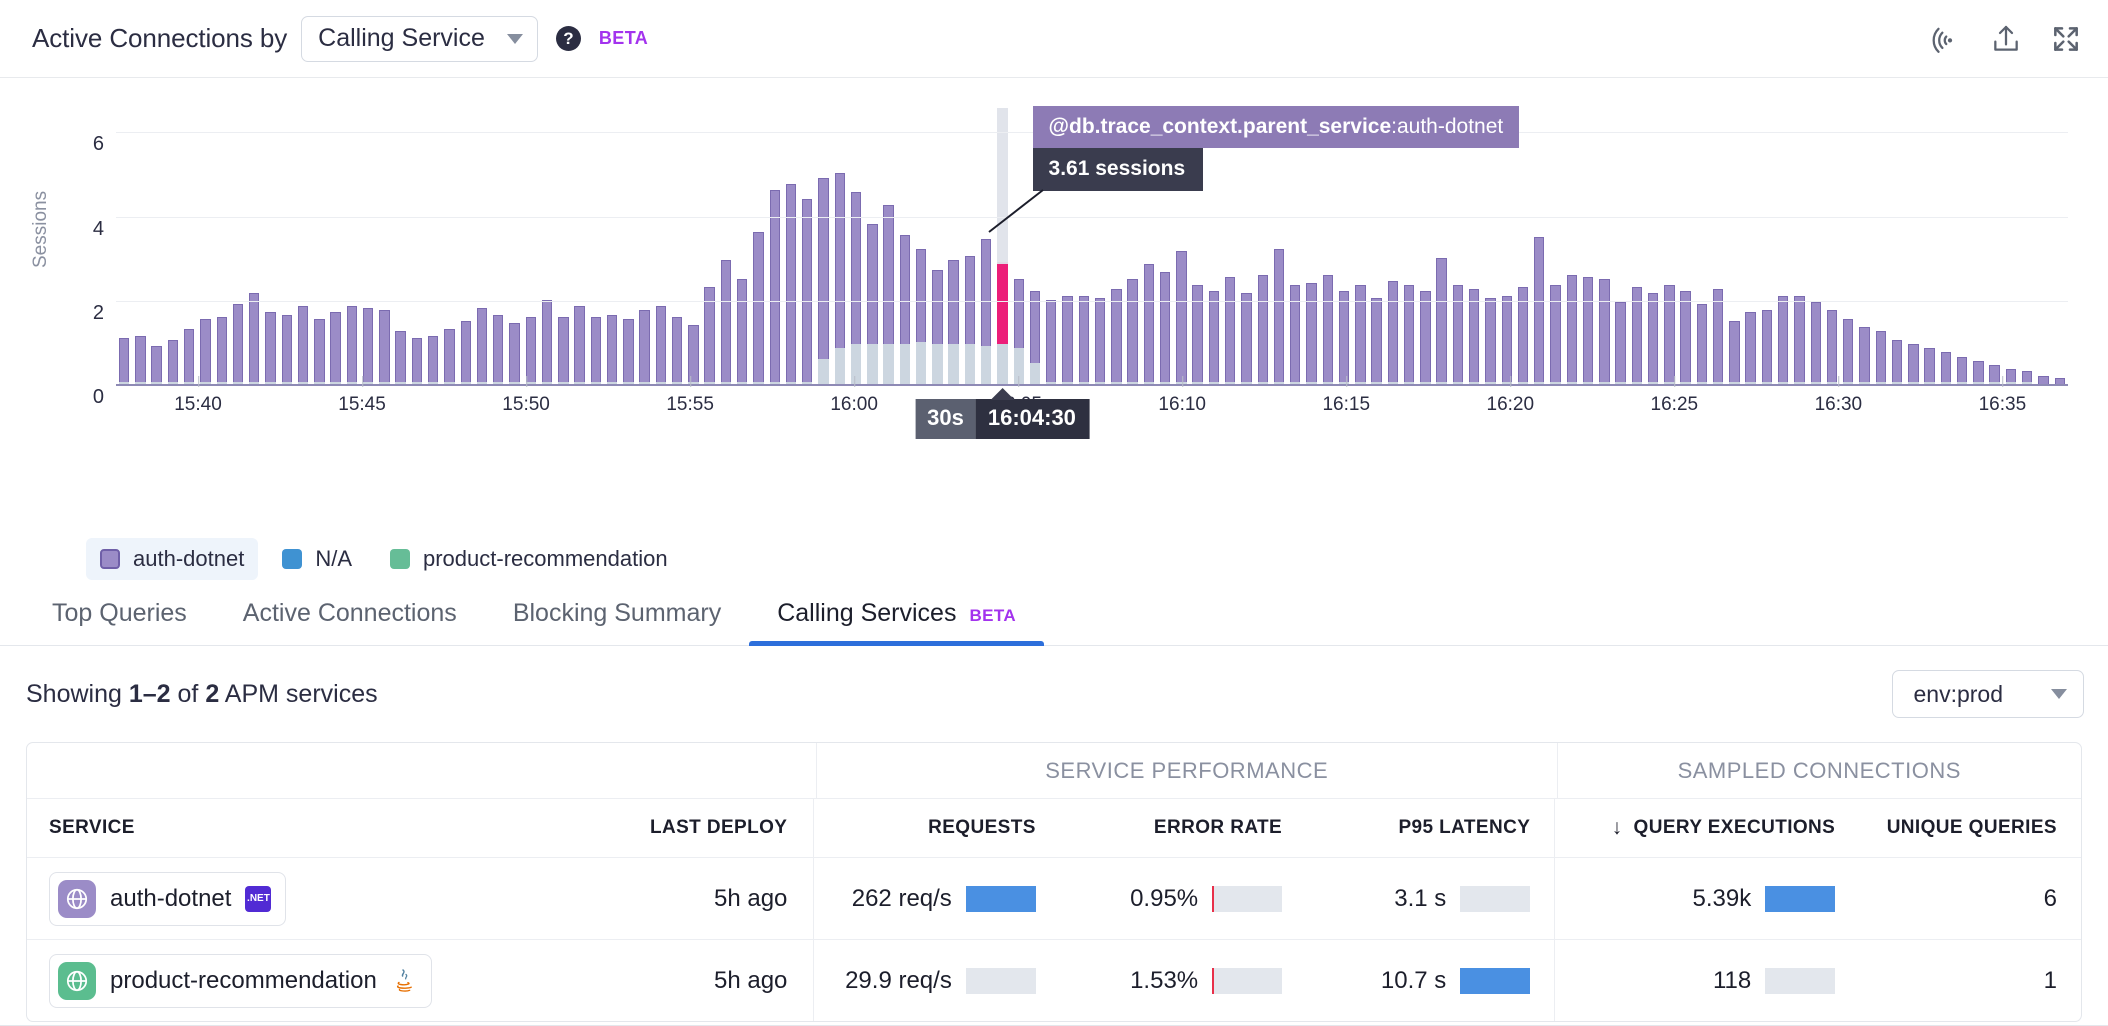  Describe the element at coordinates (692, 828) in the screenshot. I see `column-header-last-deploy: LAST DEPLOY` at that location.